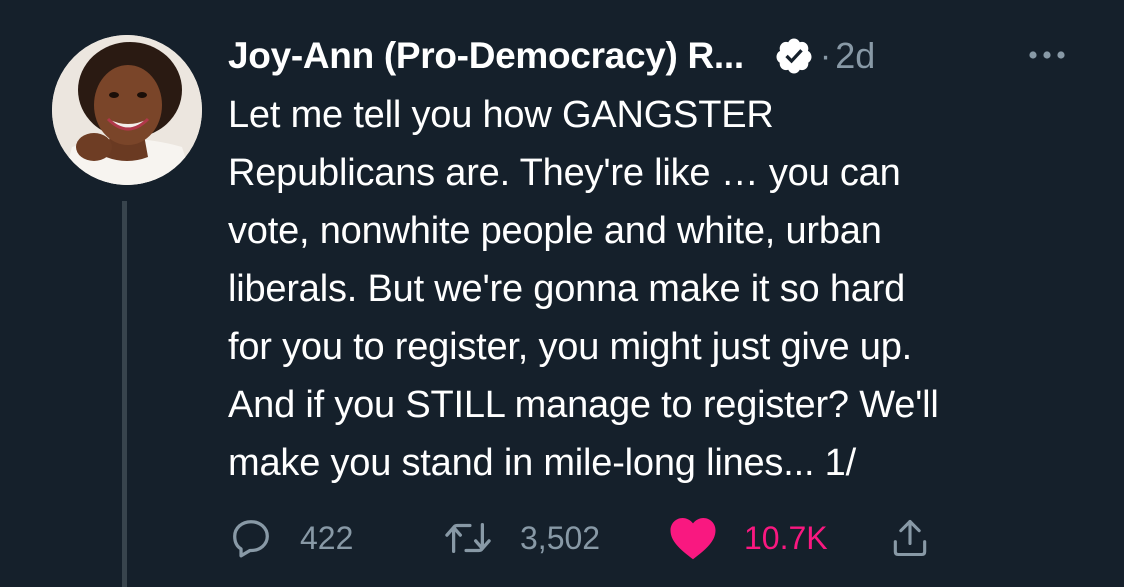 The image size is (1124, 587). I want to click on like-button: 10.7K, so click(748, 538).